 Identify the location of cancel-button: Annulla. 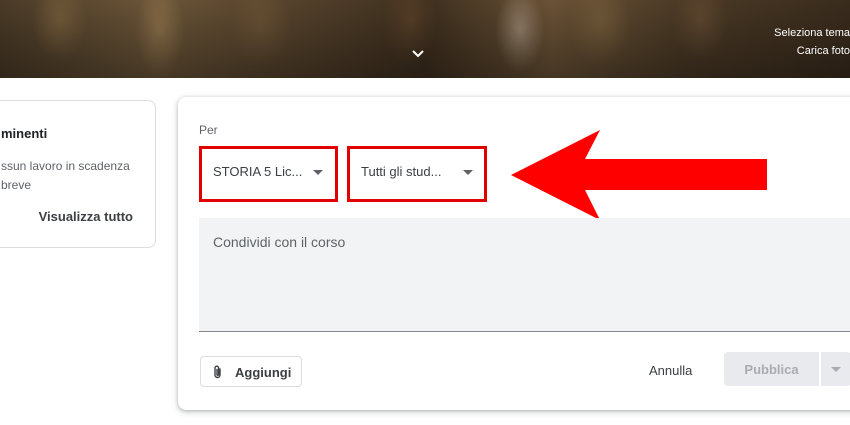
(670, 370).